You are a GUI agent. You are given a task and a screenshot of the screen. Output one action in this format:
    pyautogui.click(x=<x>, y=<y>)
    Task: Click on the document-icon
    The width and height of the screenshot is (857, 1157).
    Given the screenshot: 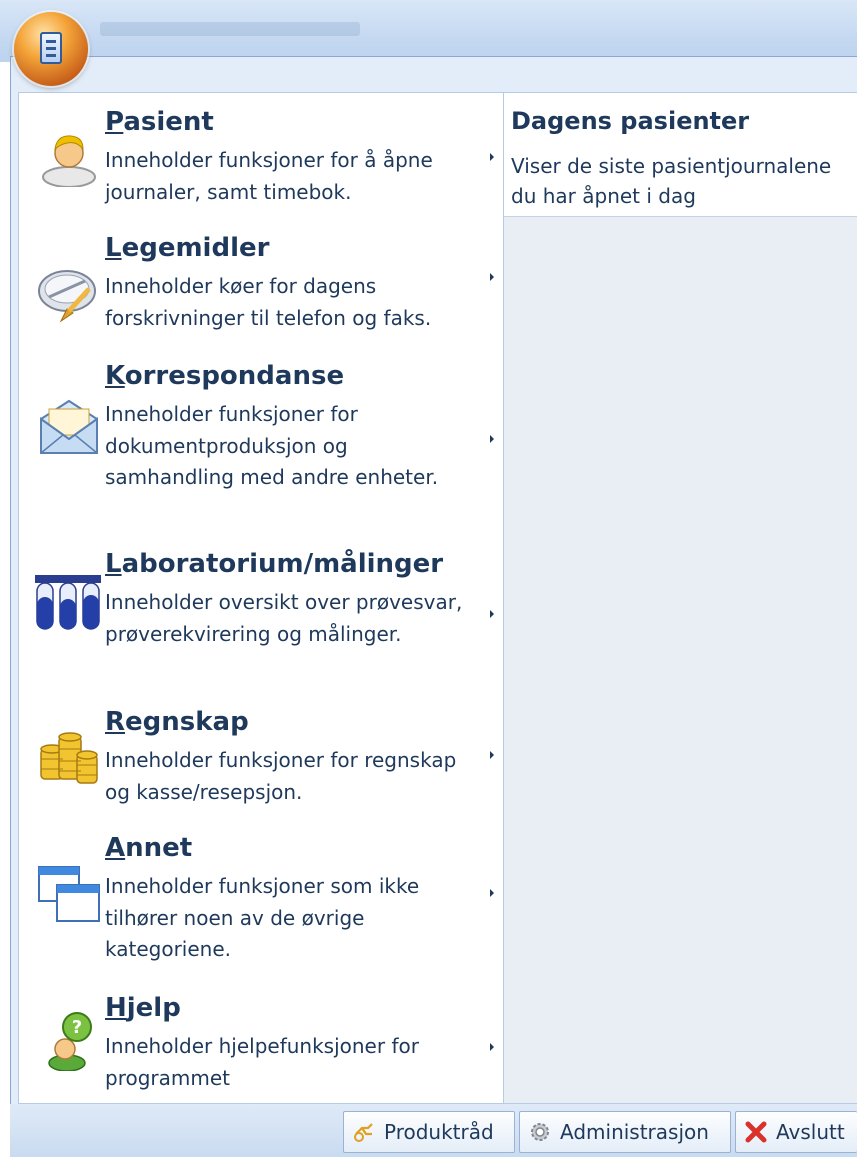 What is the action you would take?
    pyautogui.click(x=51, y=48)
    